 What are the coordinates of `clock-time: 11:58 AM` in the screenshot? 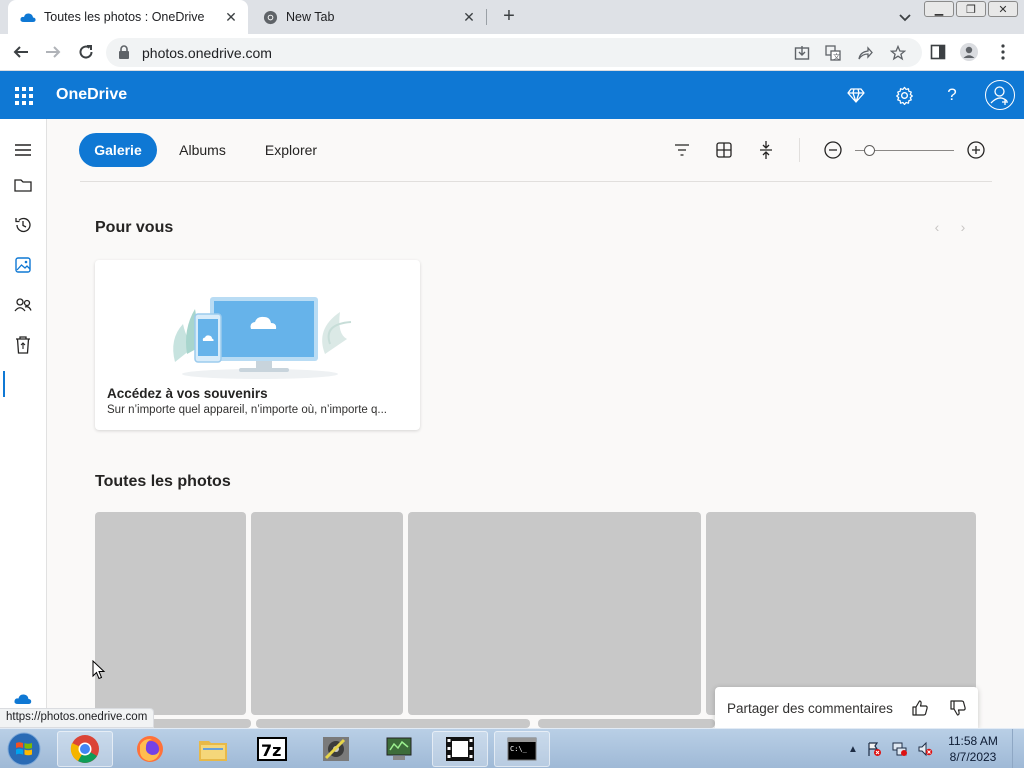 It's located at (973, 741).